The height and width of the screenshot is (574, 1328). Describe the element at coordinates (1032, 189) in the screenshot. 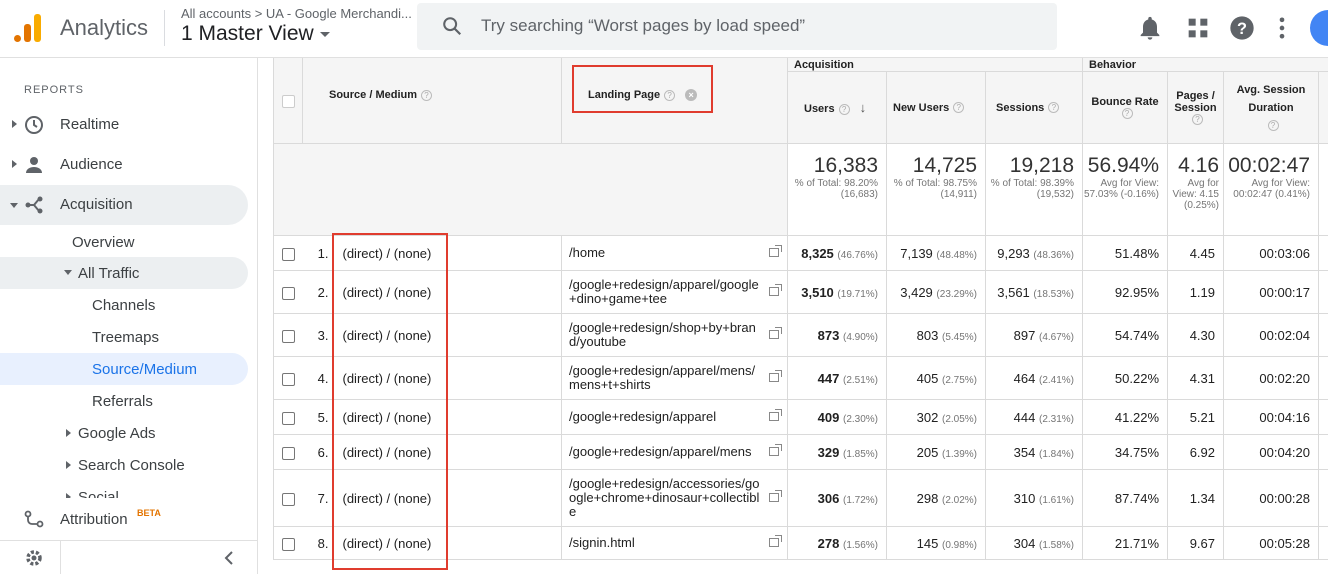

I see `total-sub: % of Total: 98.39% (19,532)` at that location.